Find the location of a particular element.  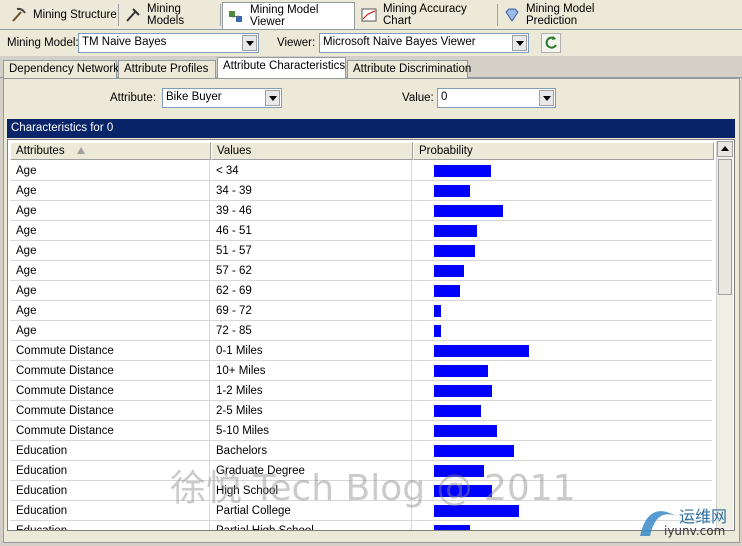

table-row: Age 51 - 57 is located at coordinates (361, 251).